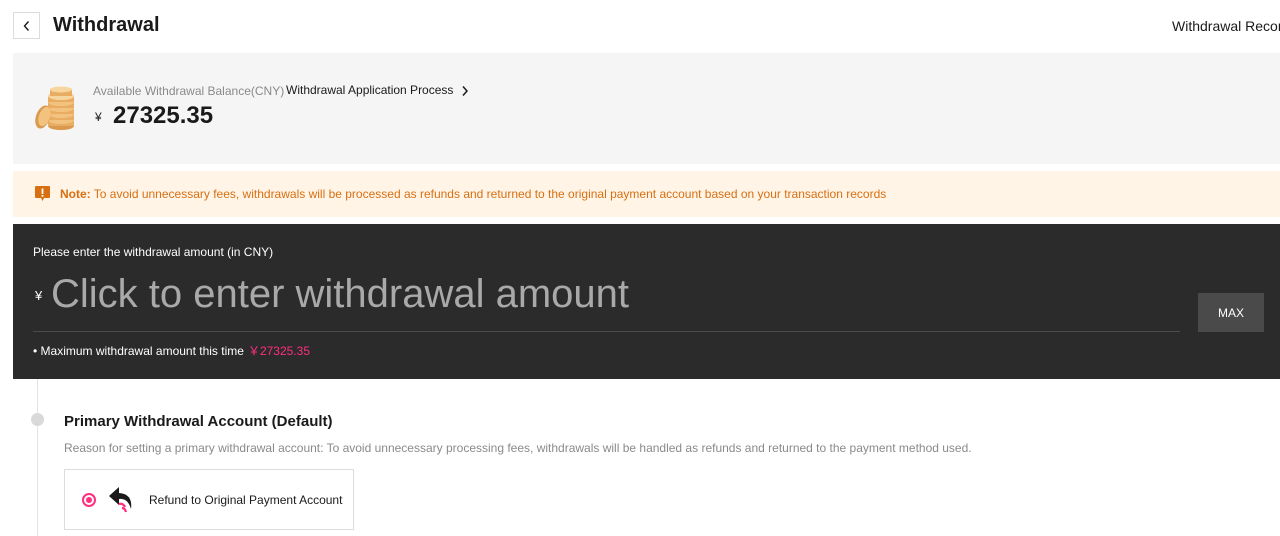  I want to click on refund-arrow-icon, so click(120, 500).